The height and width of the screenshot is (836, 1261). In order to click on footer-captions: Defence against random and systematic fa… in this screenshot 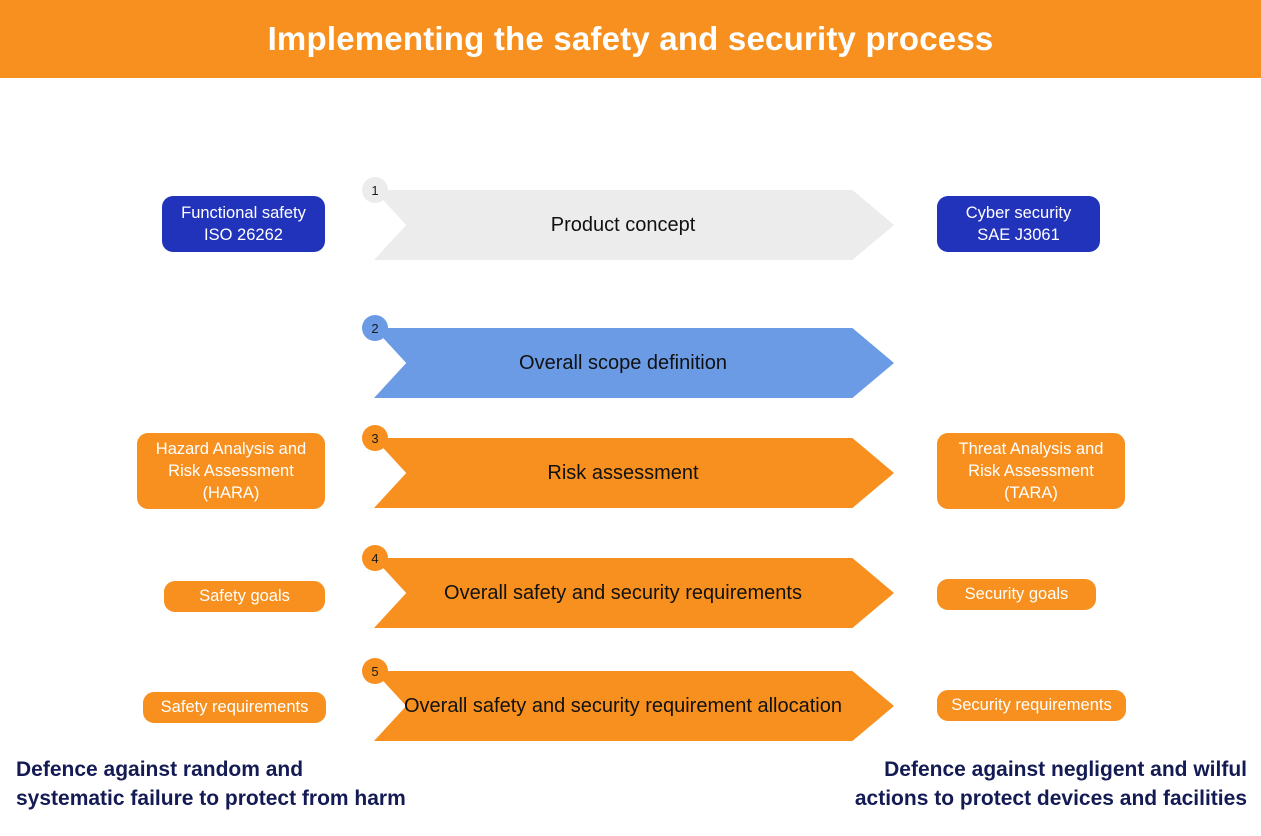, I will do `click(630, 790)`.